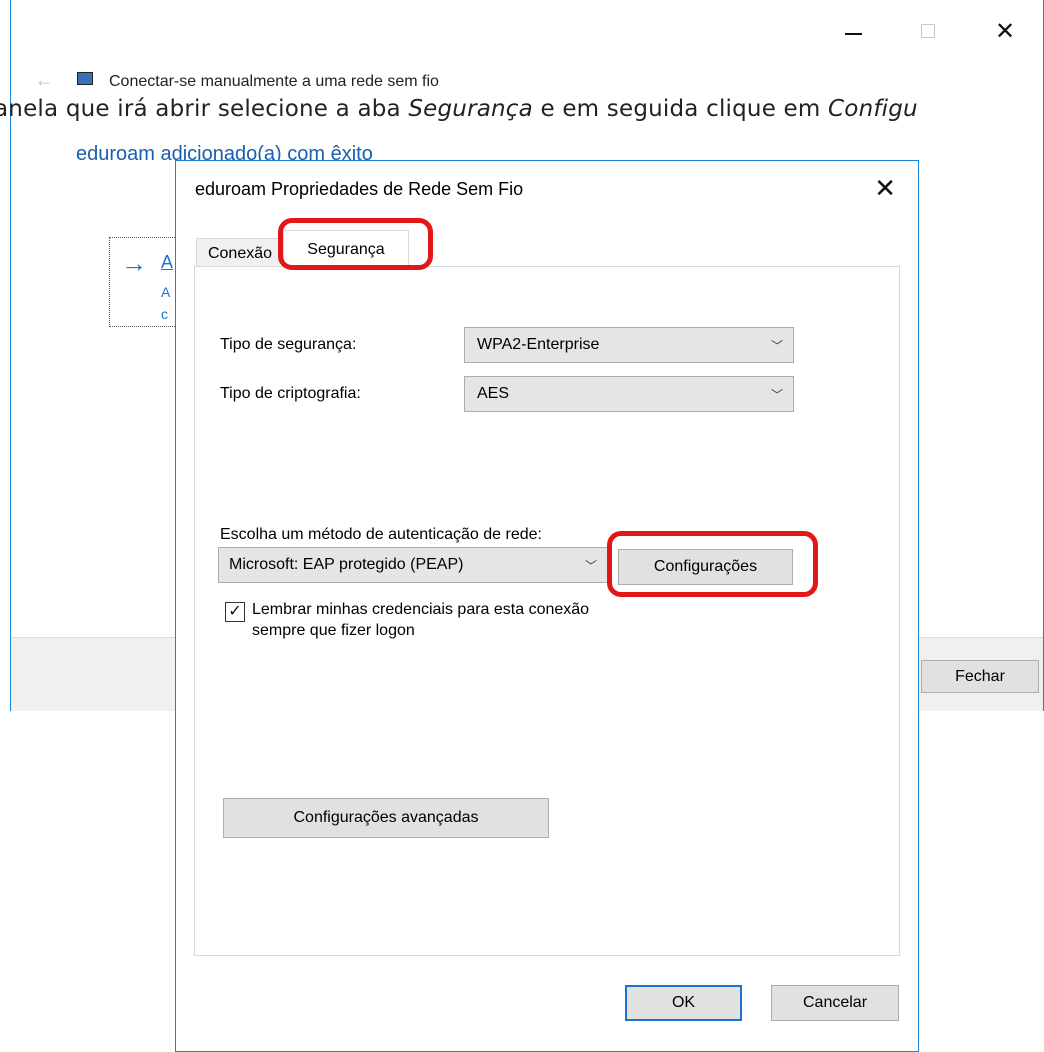  Describe the element at coordinates (629, 345) in the screenshot. I see `security-type-select: WPA2-Enterprise ﹀` at that location.